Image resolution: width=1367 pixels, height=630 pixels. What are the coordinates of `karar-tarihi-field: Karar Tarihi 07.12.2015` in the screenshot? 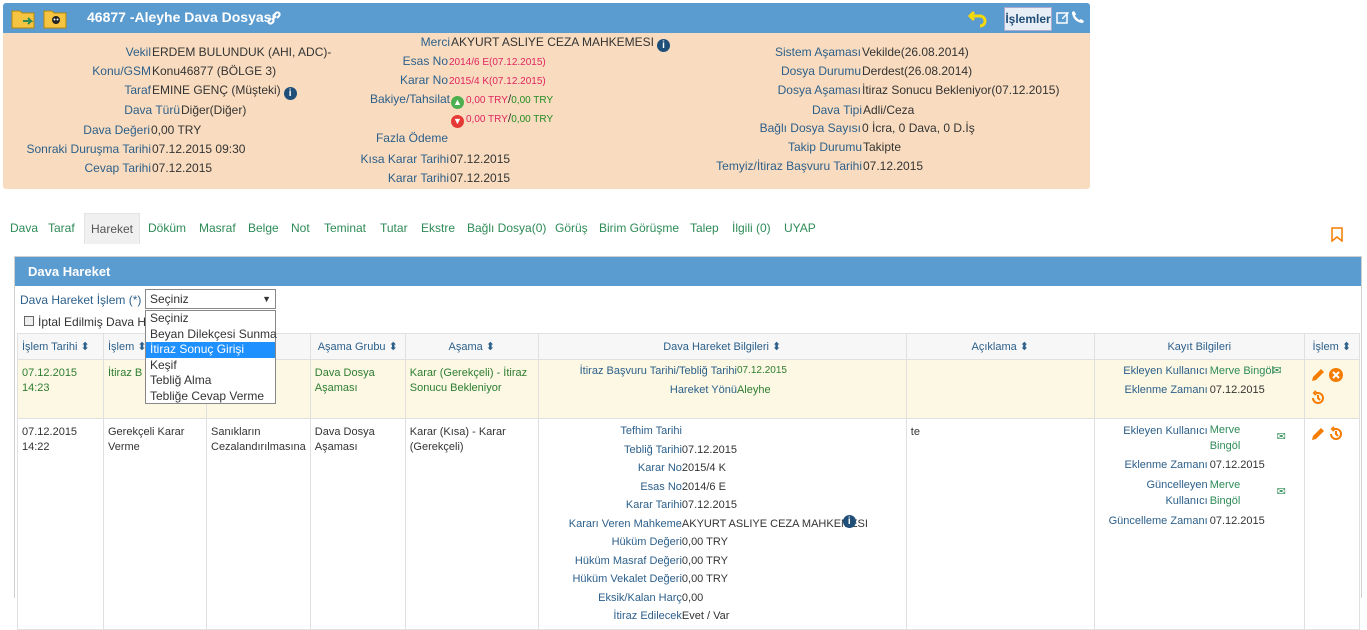 It's located at (449, 178).